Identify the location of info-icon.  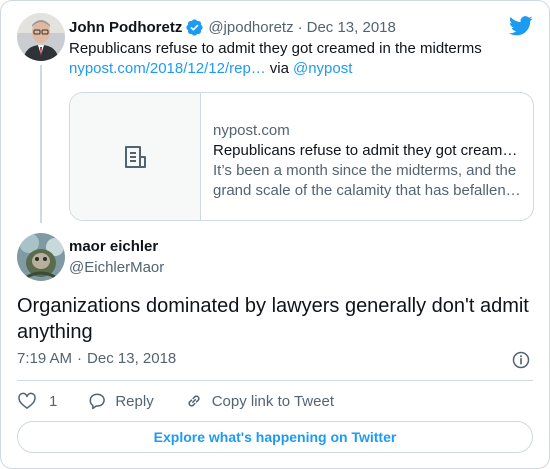
(521, 360).